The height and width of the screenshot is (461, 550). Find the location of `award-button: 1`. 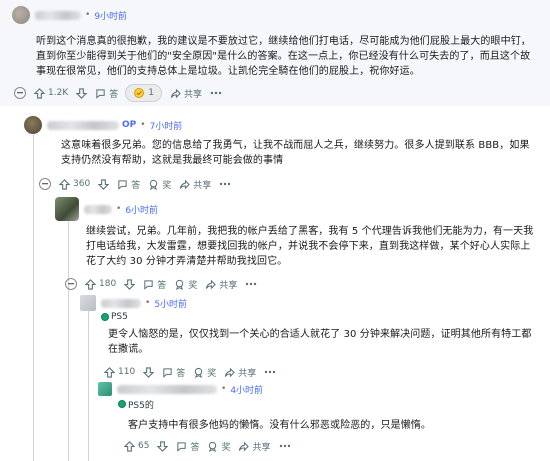

award-button: 1 is located at coordinates (143, 93).